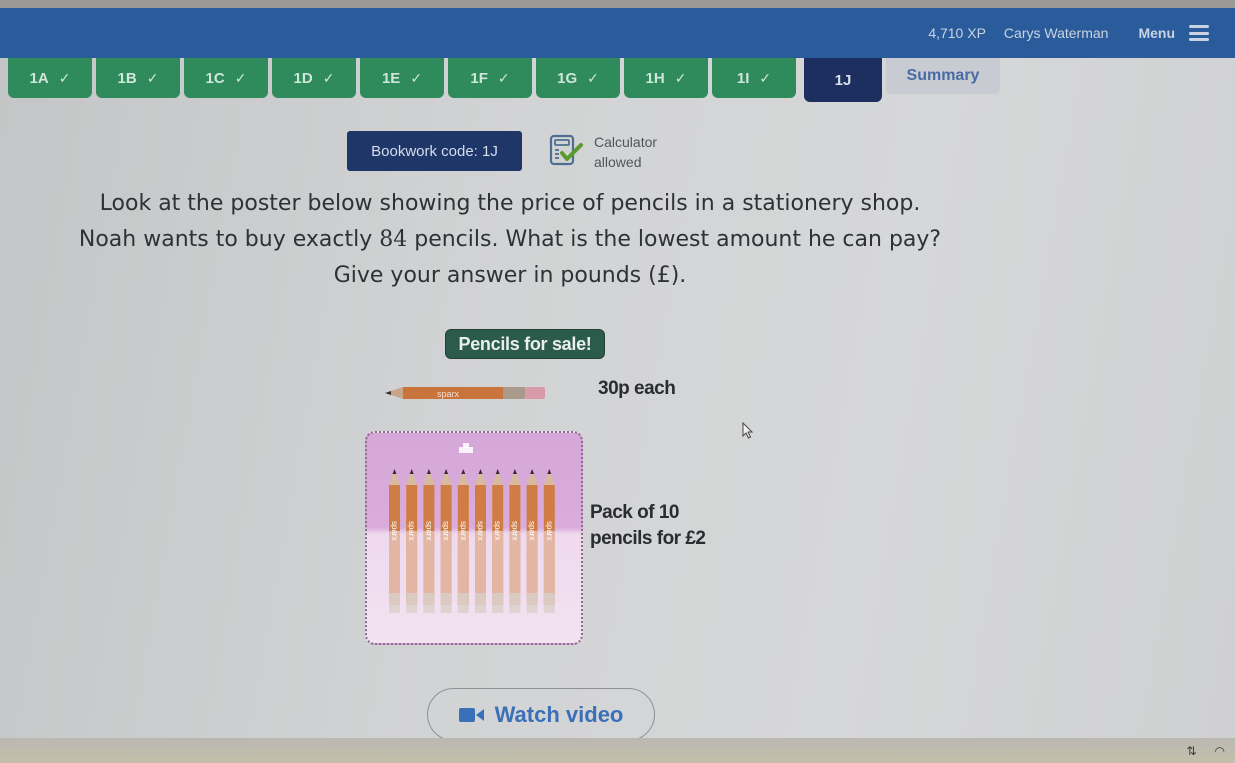 This screenshot has height=763, width=1235. What do you see at coordinates (666, 78) in the screenshot?
I see `tab-1h: 1H ✓` at bounding box center [666, 78].